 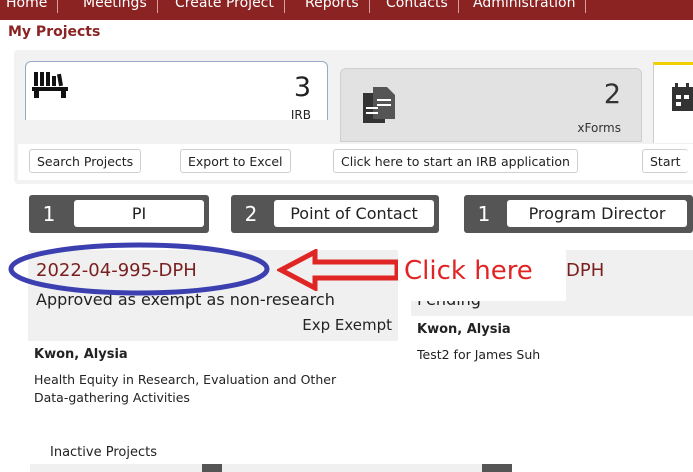 What do you see at coordinates (251, 214) in the screenshot?
I see `role-count: 2` at bounding box center [251, 214].